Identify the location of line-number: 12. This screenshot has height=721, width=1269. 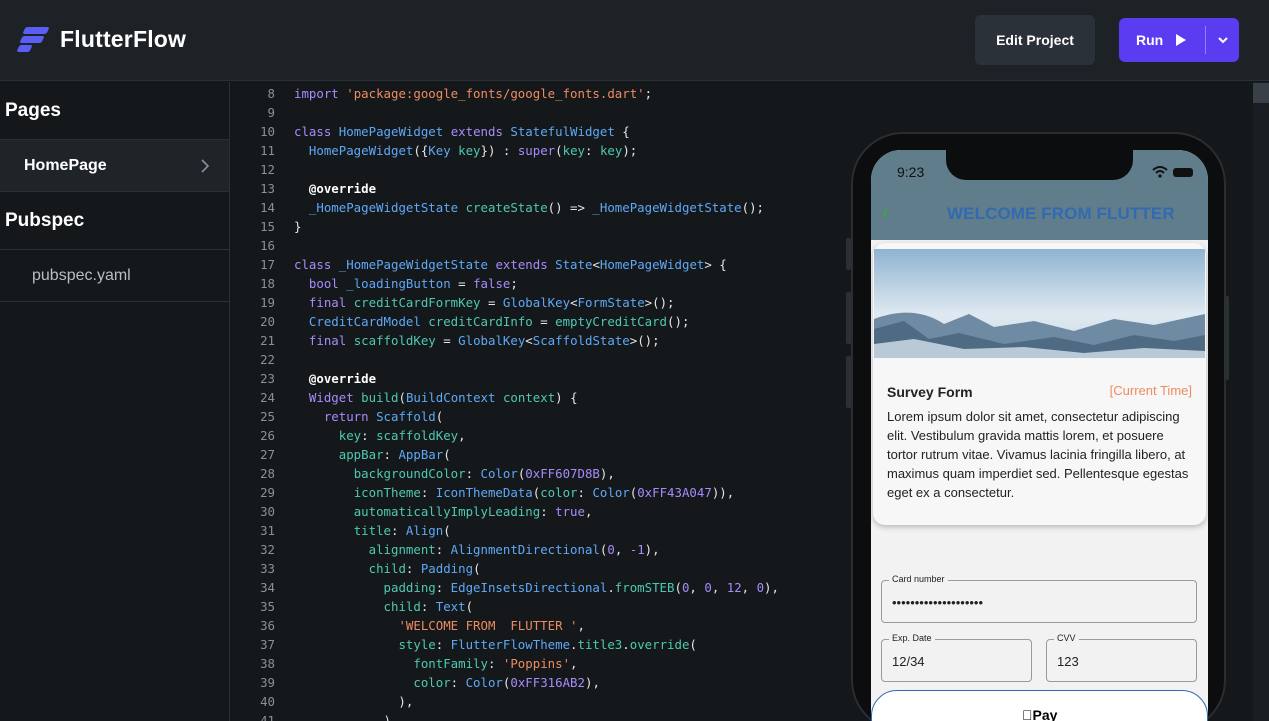
(267, 169).